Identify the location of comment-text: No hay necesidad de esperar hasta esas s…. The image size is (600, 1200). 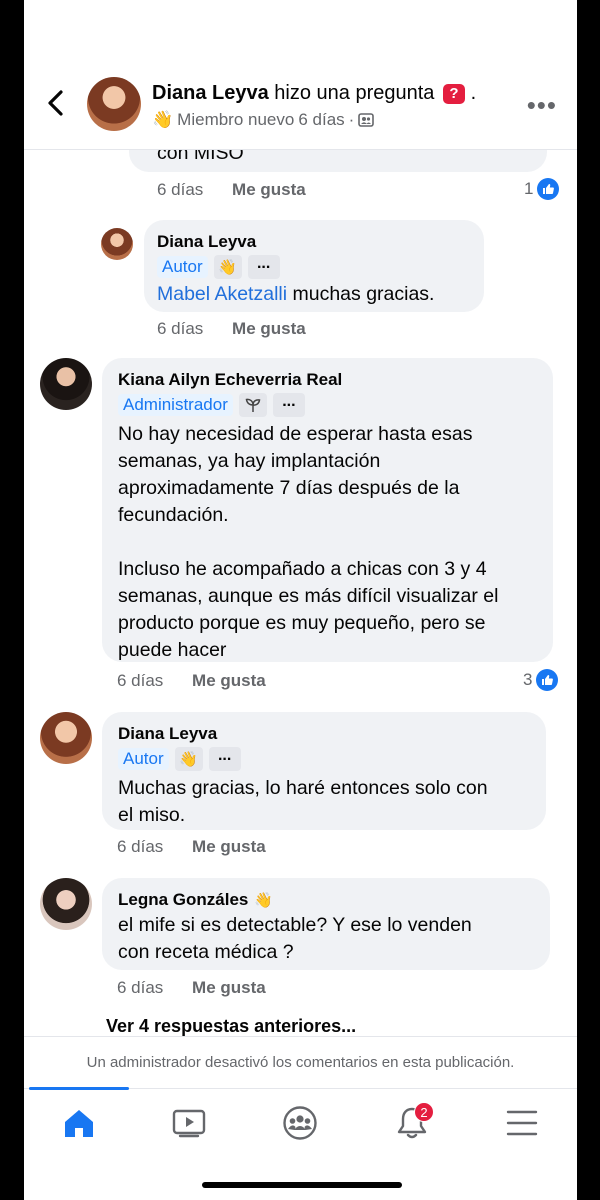
(308, 542).